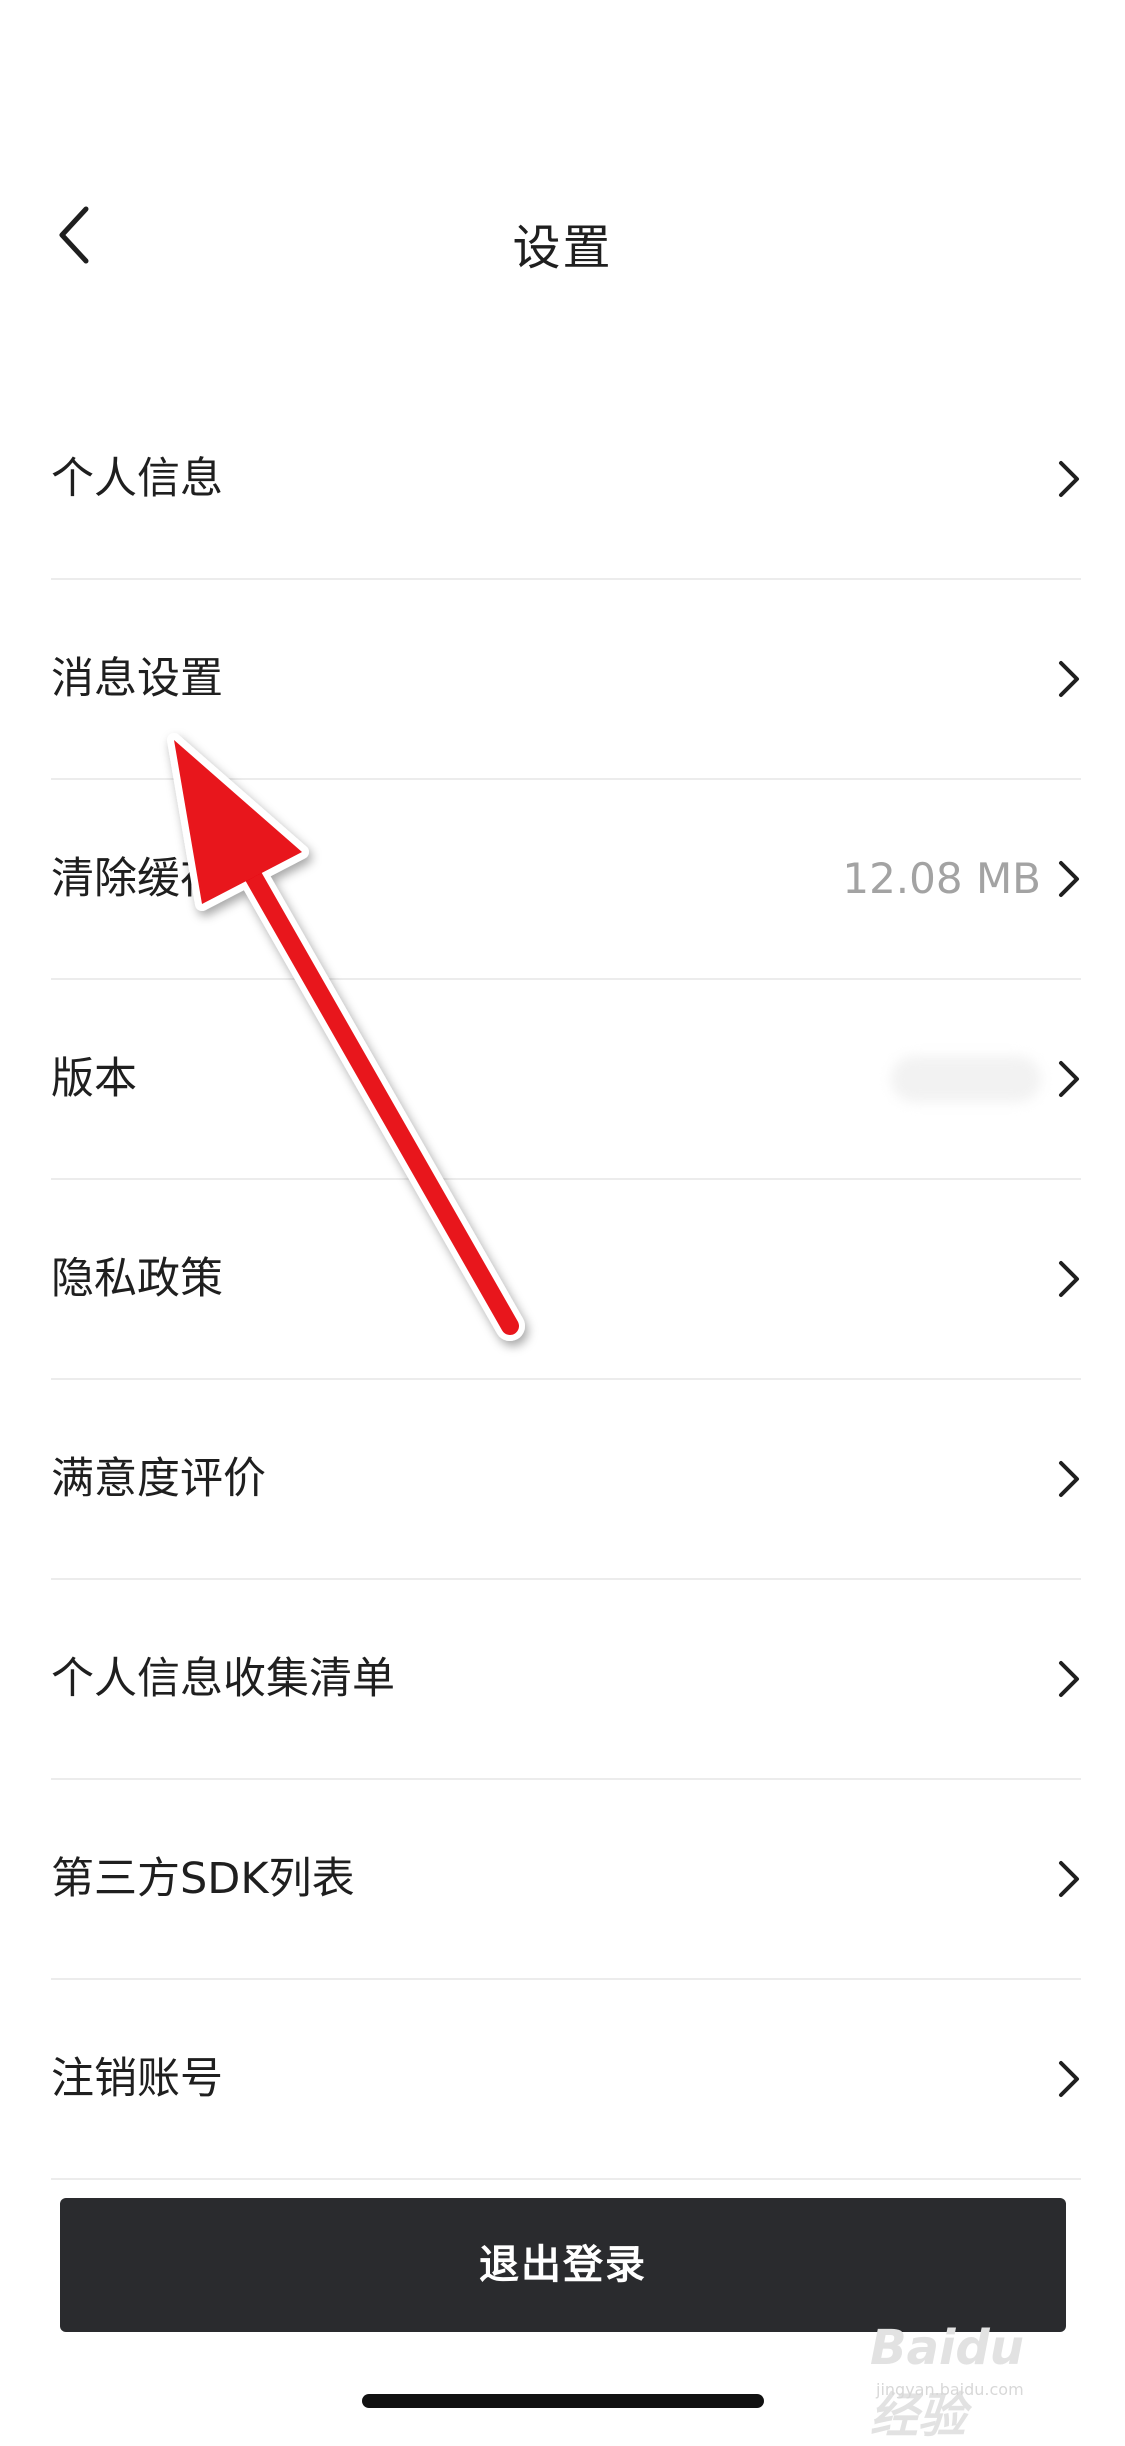  Describe the element at coordinates (223, 1679) in the screenshot. I see `row-label: 个人信息收集清单` at that location.